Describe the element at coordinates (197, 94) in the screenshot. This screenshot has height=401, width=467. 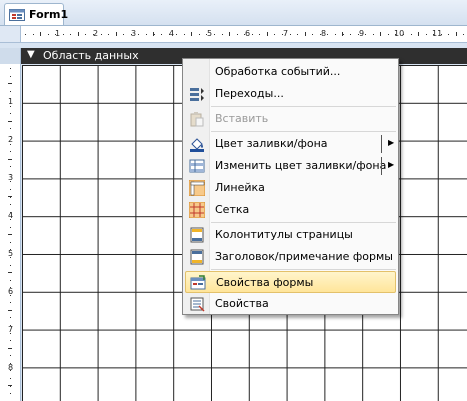
I see `tab-order-icon` at that location.